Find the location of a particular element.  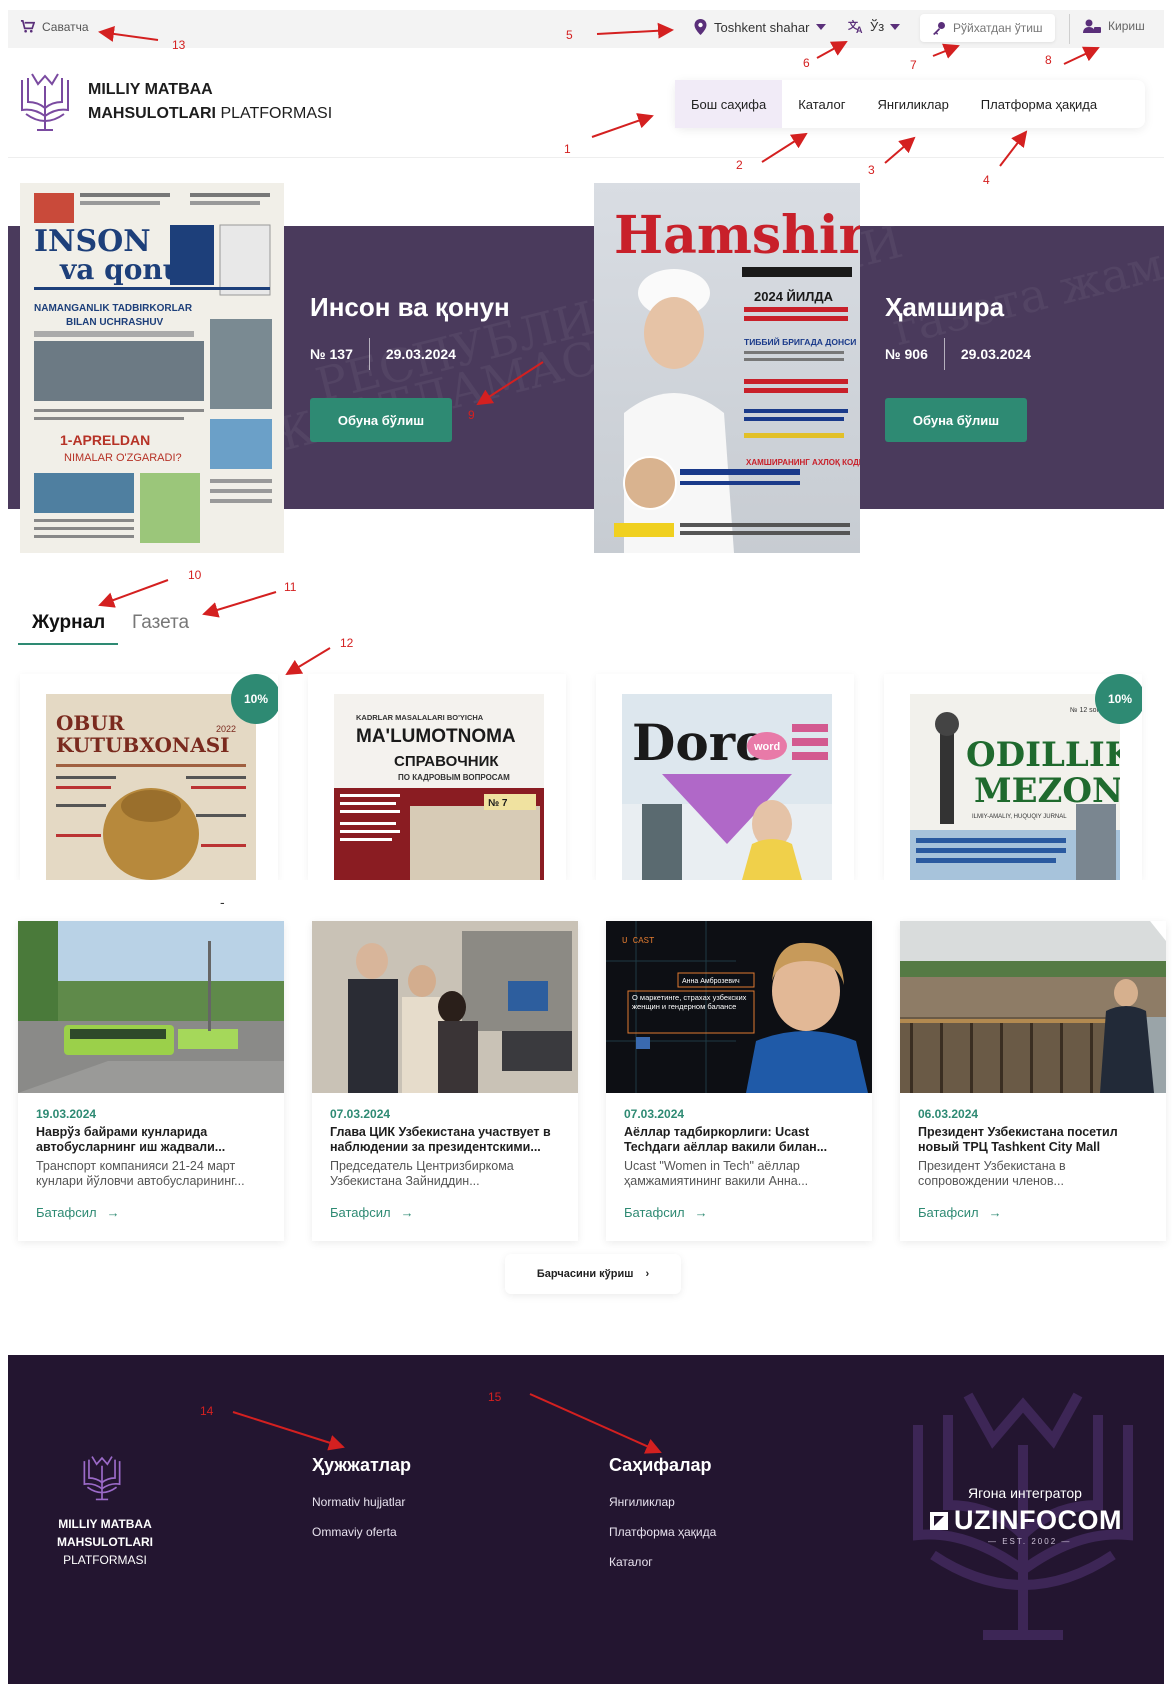

mall-visit-photo is located at coordinates (1033, 1007).